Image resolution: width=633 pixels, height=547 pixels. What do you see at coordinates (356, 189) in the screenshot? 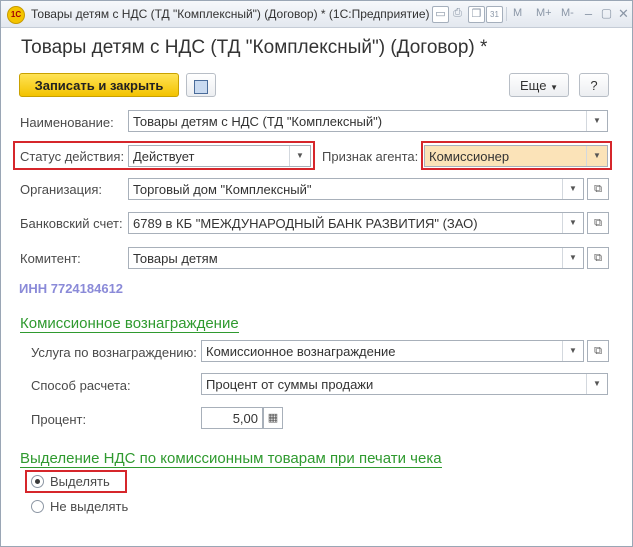
I see `organization-field: Торговый дом "Комплексный" ▼` at bounding box center [356, 189].